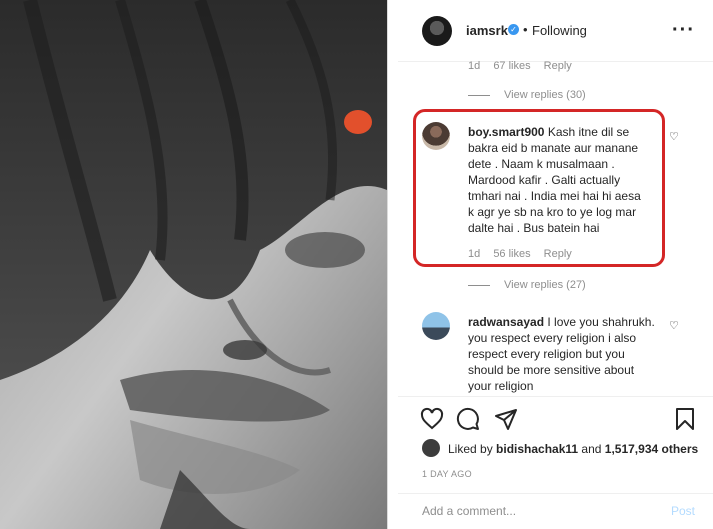 This screenshot has width=713, height=529. I want to click on verified-badge-icon: ✓, so click(513, 29).